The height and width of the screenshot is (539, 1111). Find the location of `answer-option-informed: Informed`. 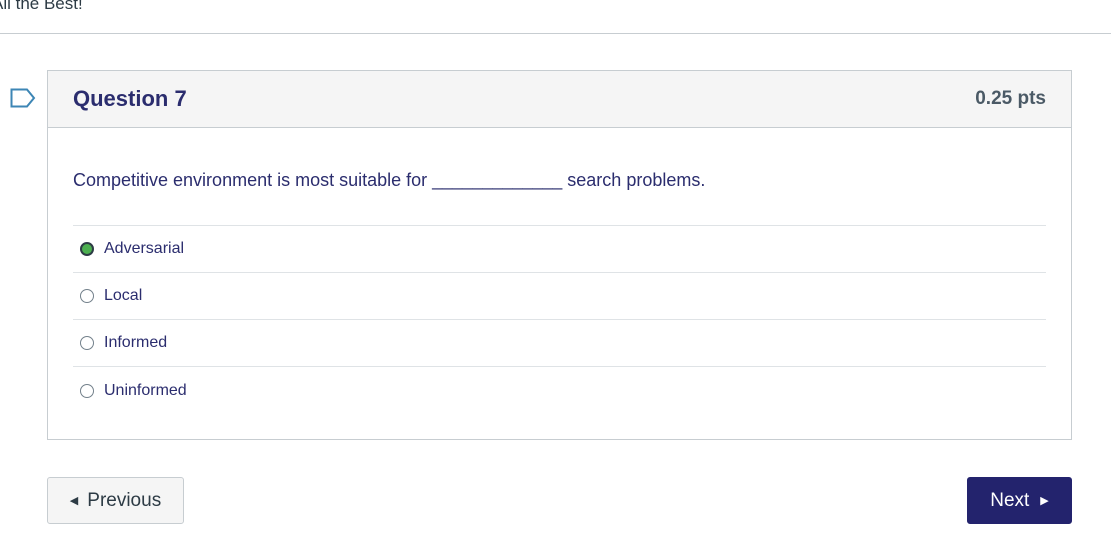

answer-option-informed: Informed is located at coordinates (559, 343).